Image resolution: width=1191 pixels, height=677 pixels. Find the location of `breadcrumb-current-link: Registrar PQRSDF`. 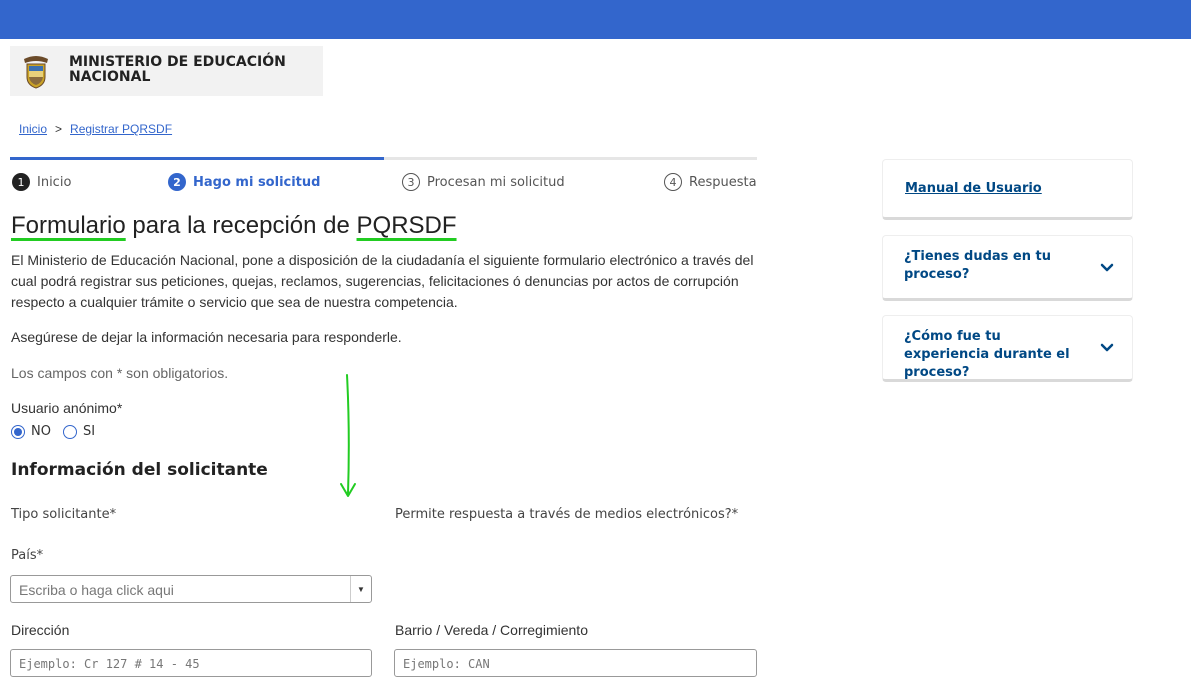

breadcrumb-current-link: Registrar PQRSDF is located at coordinates (121, 129).